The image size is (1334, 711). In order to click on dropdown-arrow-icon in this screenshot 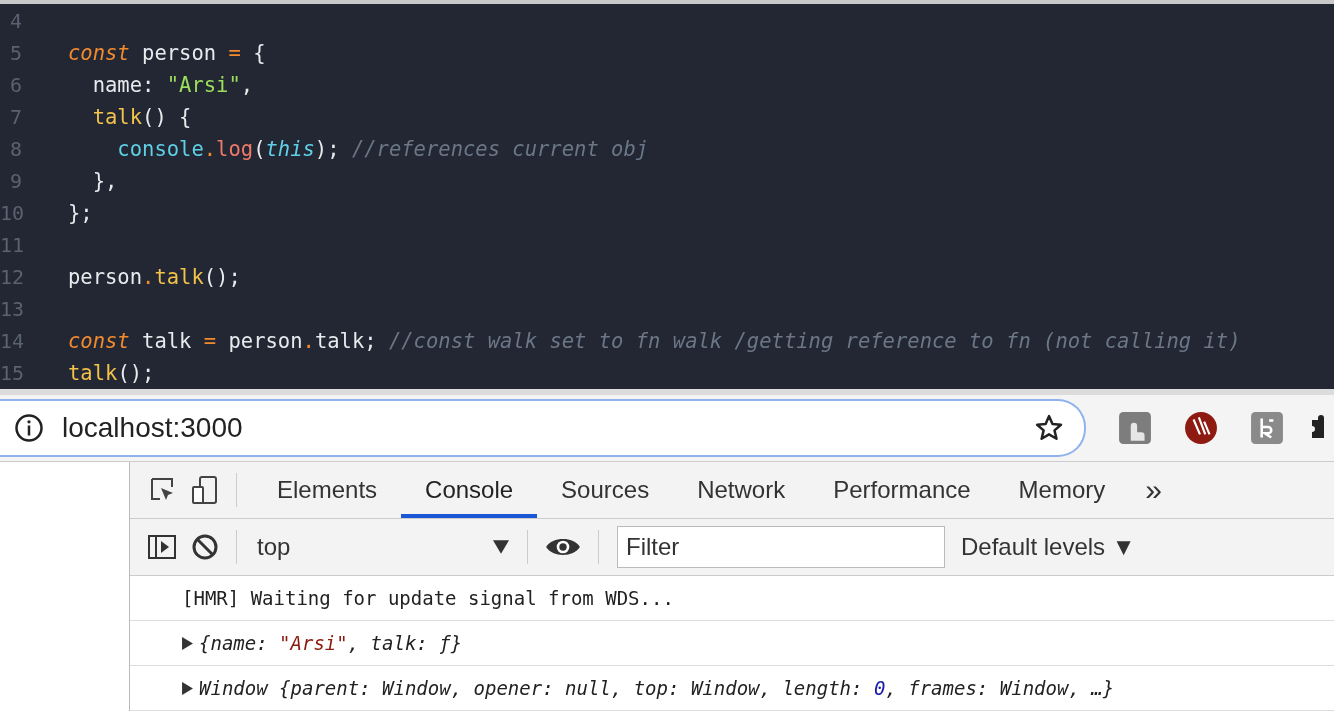, I will do `click(501, 547)`.